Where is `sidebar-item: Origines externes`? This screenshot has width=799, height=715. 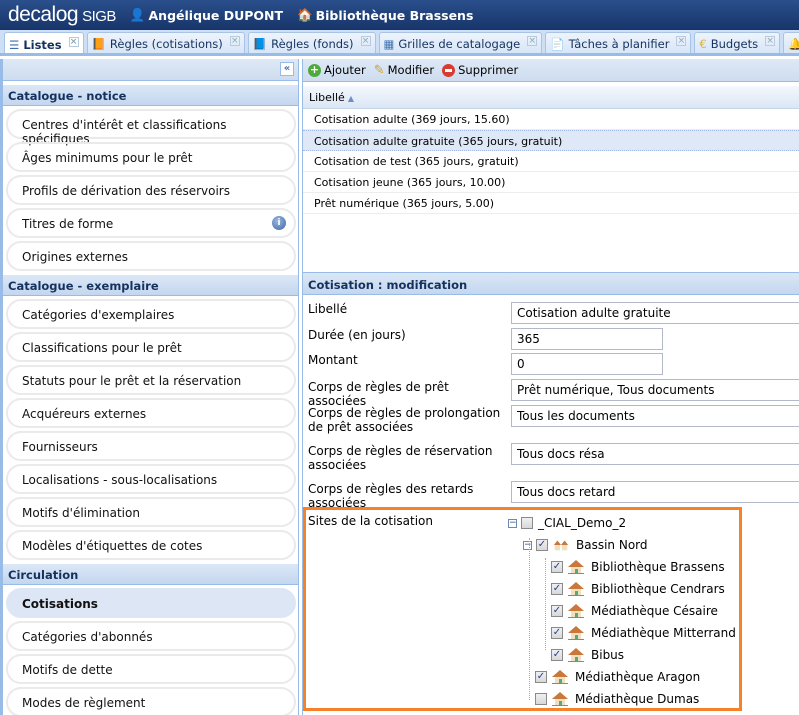 sidebar-item: Origines externes is located at coordinates (151, 256).